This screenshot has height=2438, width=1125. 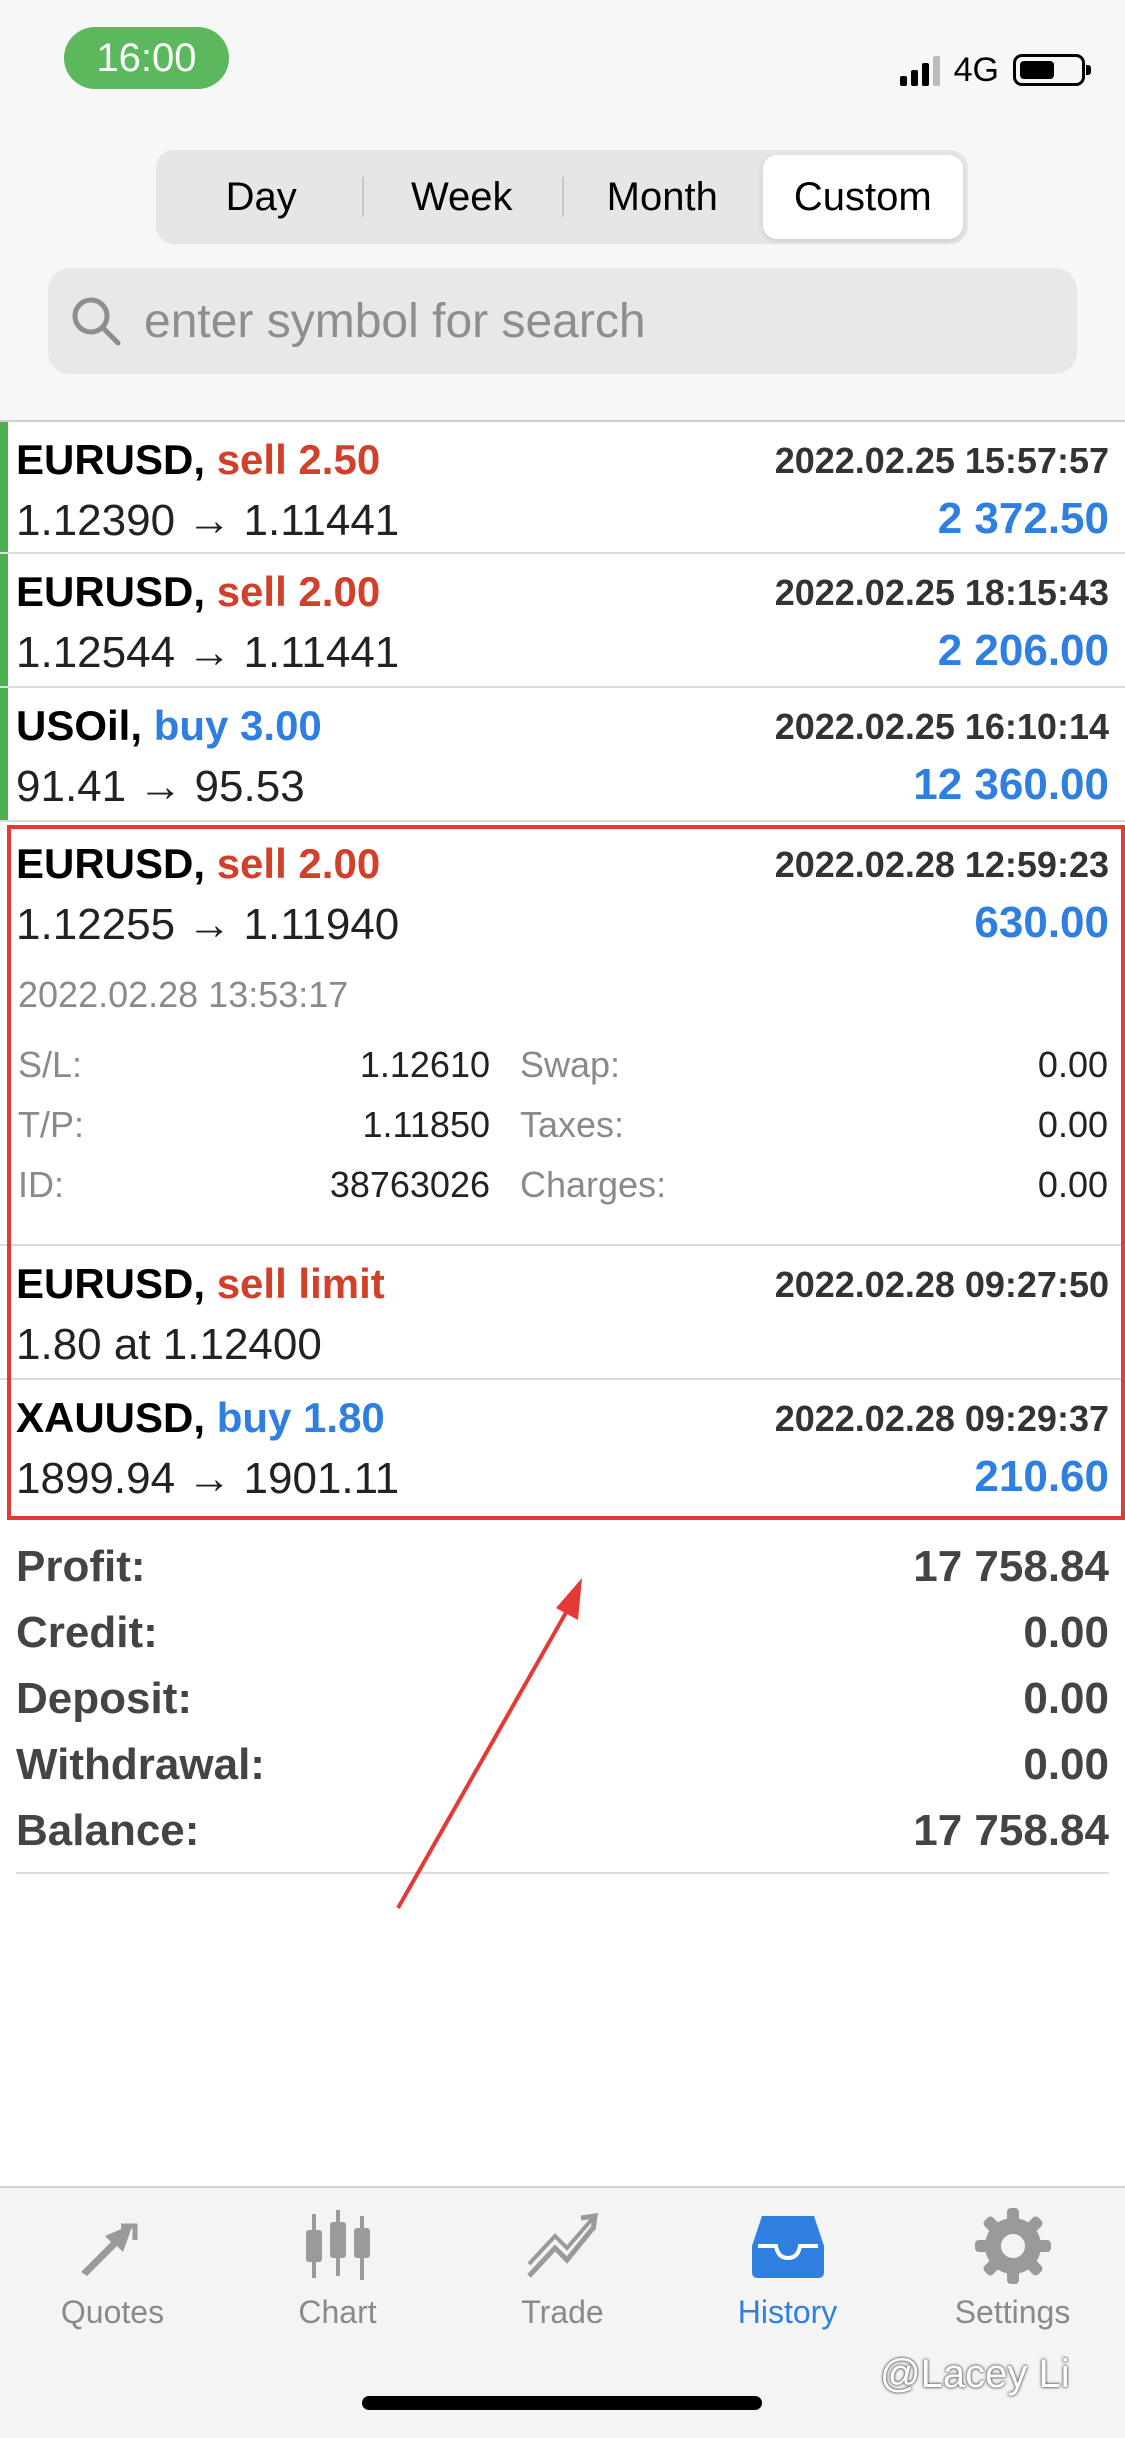 I want to click on trade-date: 2022.02.25 15:57:57, so click(x=941, y=460).